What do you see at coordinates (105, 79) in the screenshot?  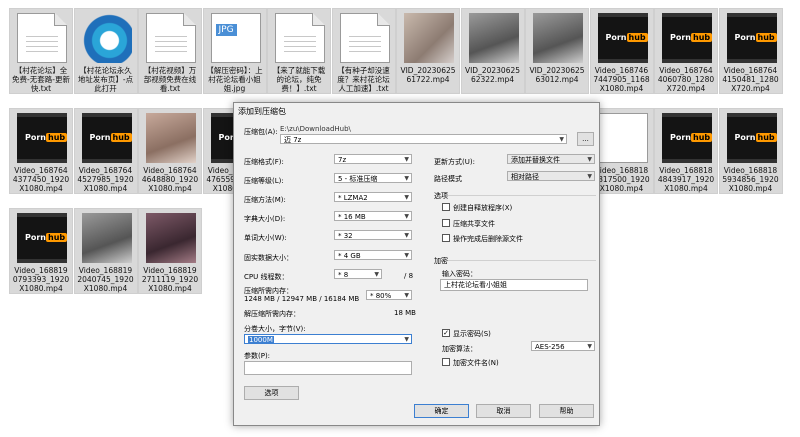 I see `file-name: 【村花论坛永久地址发布页】-点此打开` at bounding box center [105, 79].